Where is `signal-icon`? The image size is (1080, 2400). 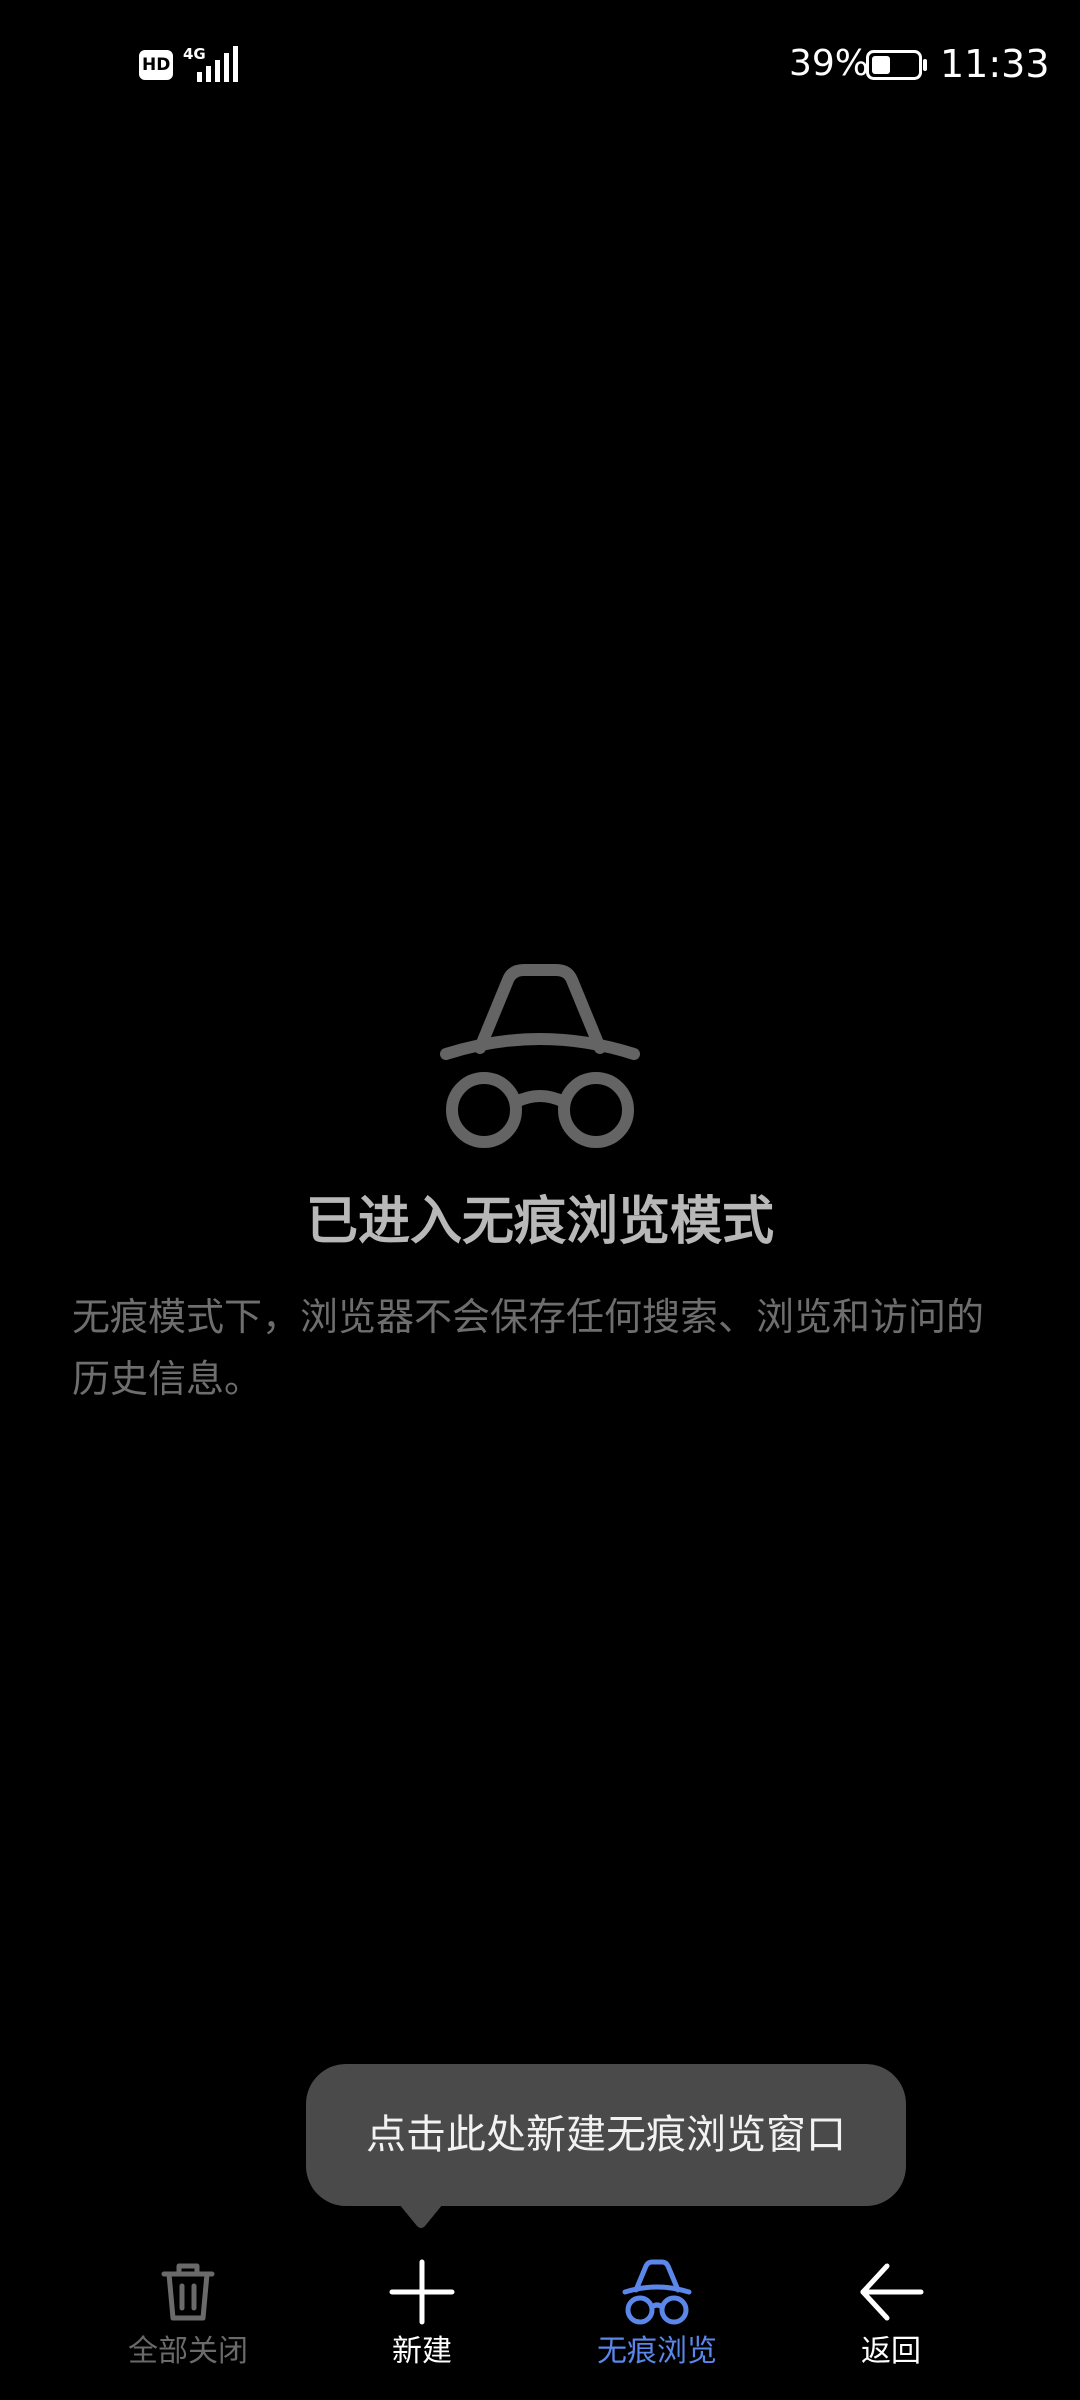 signal-icon is located at coordinates (217, 64).